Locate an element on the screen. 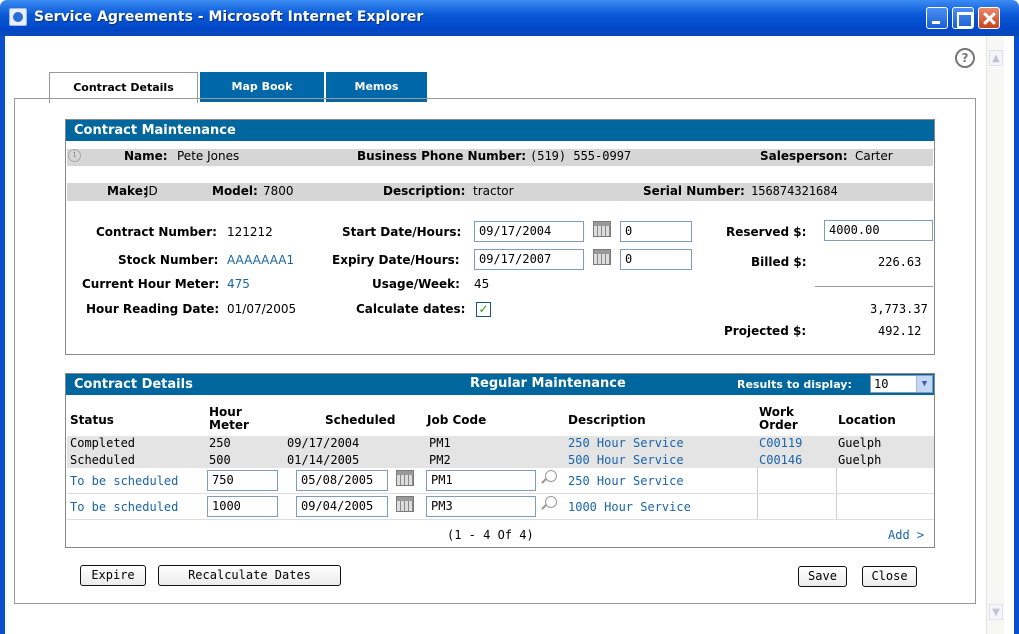 The image size is (1019, 634). column-header-description: Description is located at coordinates (607, 420).